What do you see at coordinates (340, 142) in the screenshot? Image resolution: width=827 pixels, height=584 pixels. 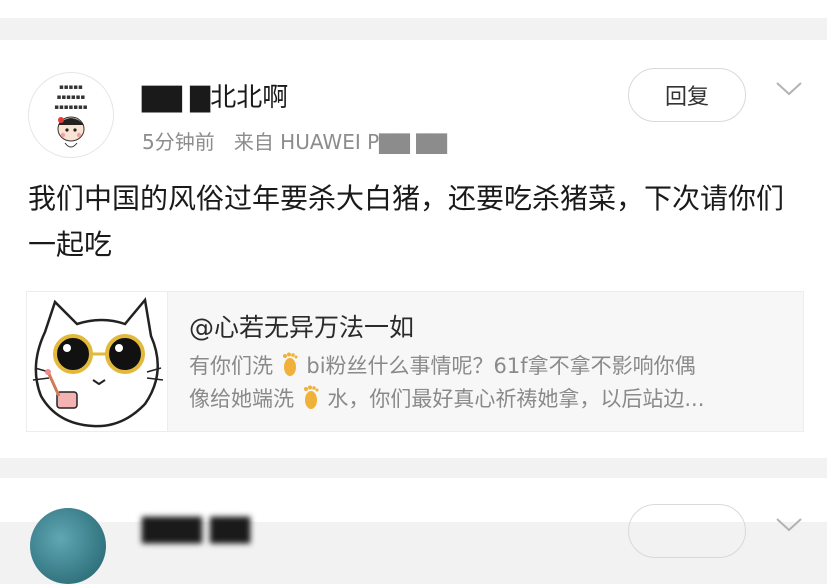 I see `post-source: 来自 HUAWEI P▇▇ ▇▇` at bounding box center [340, 142].